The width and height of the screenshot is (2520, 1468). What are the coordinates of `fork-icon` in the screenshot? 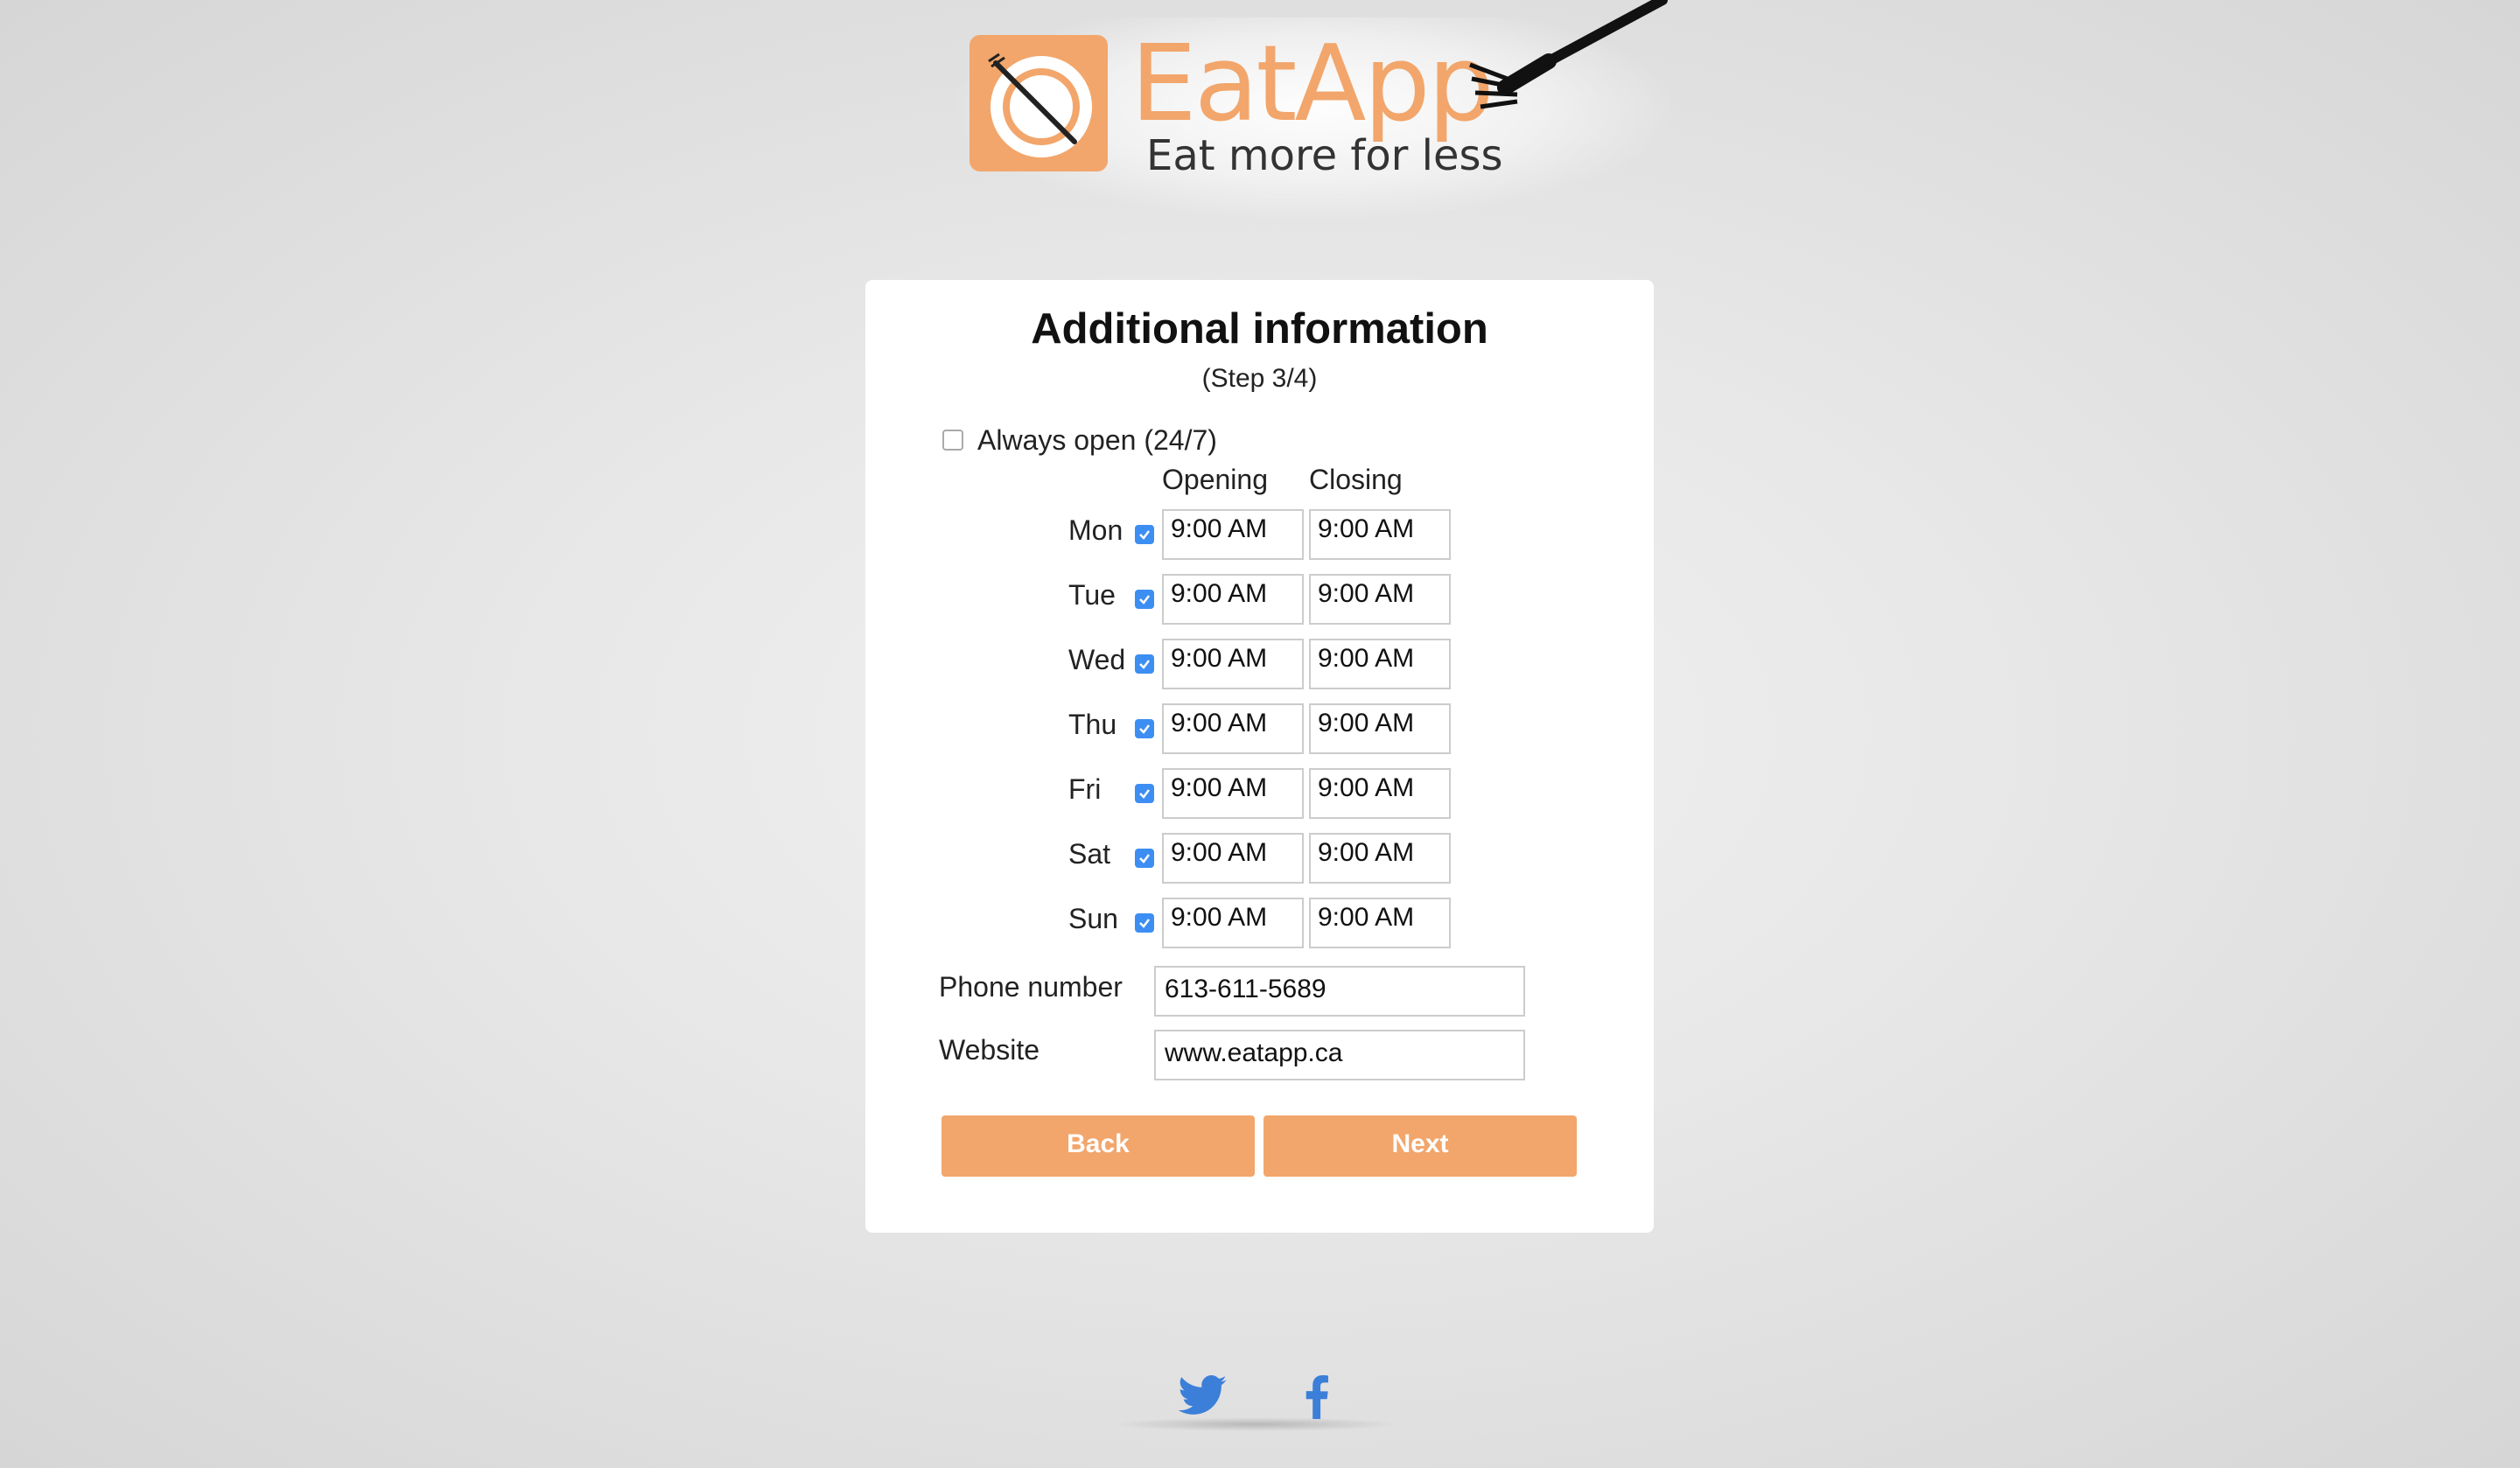 It's located at (1568, 54).